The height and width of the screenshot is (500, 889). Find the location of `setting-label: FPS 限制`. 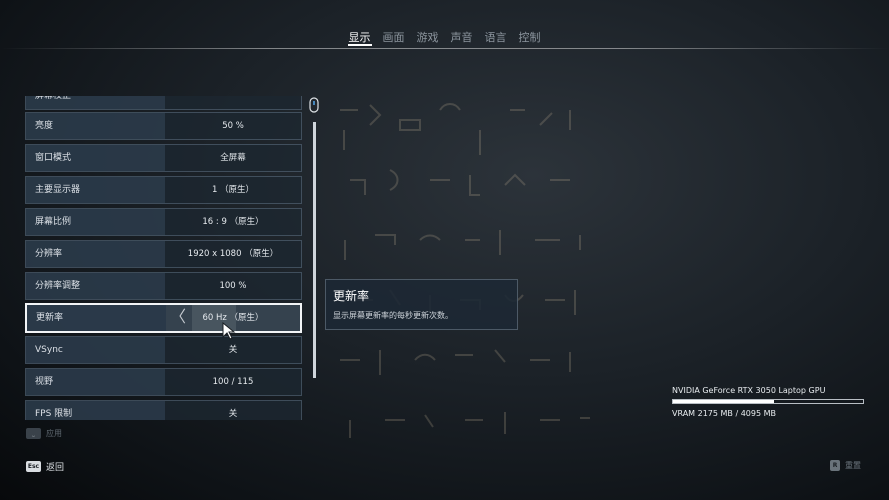

setting-label: FPS 限制 is located at coordinates (95, 410).